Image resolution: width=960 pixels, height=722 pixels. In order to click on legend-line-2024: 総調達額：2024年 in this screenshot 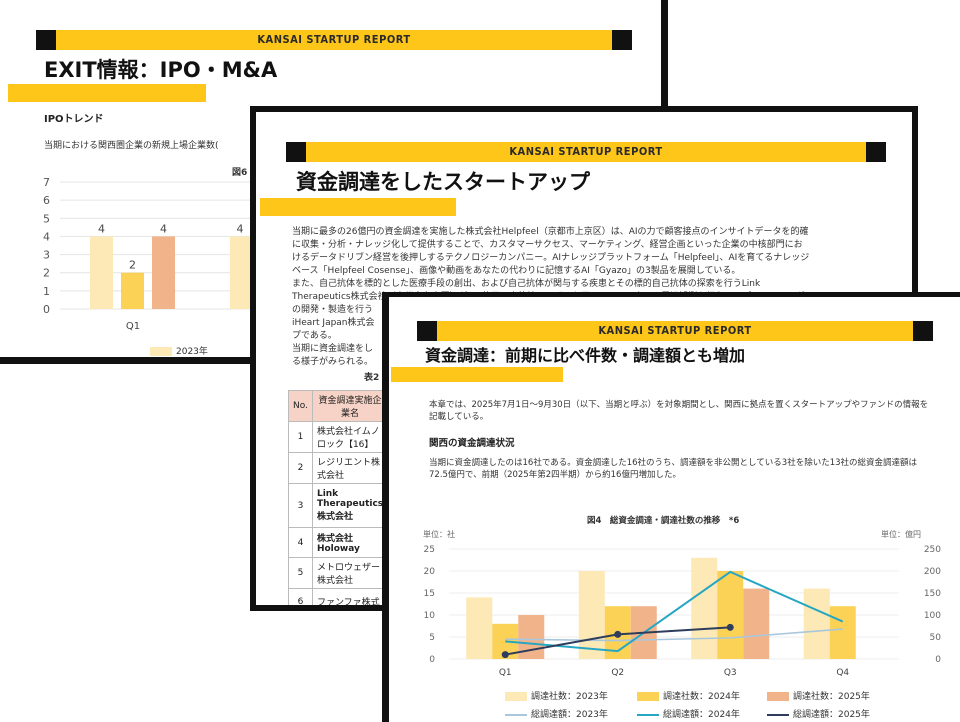, I will do `click(688, 713)`.